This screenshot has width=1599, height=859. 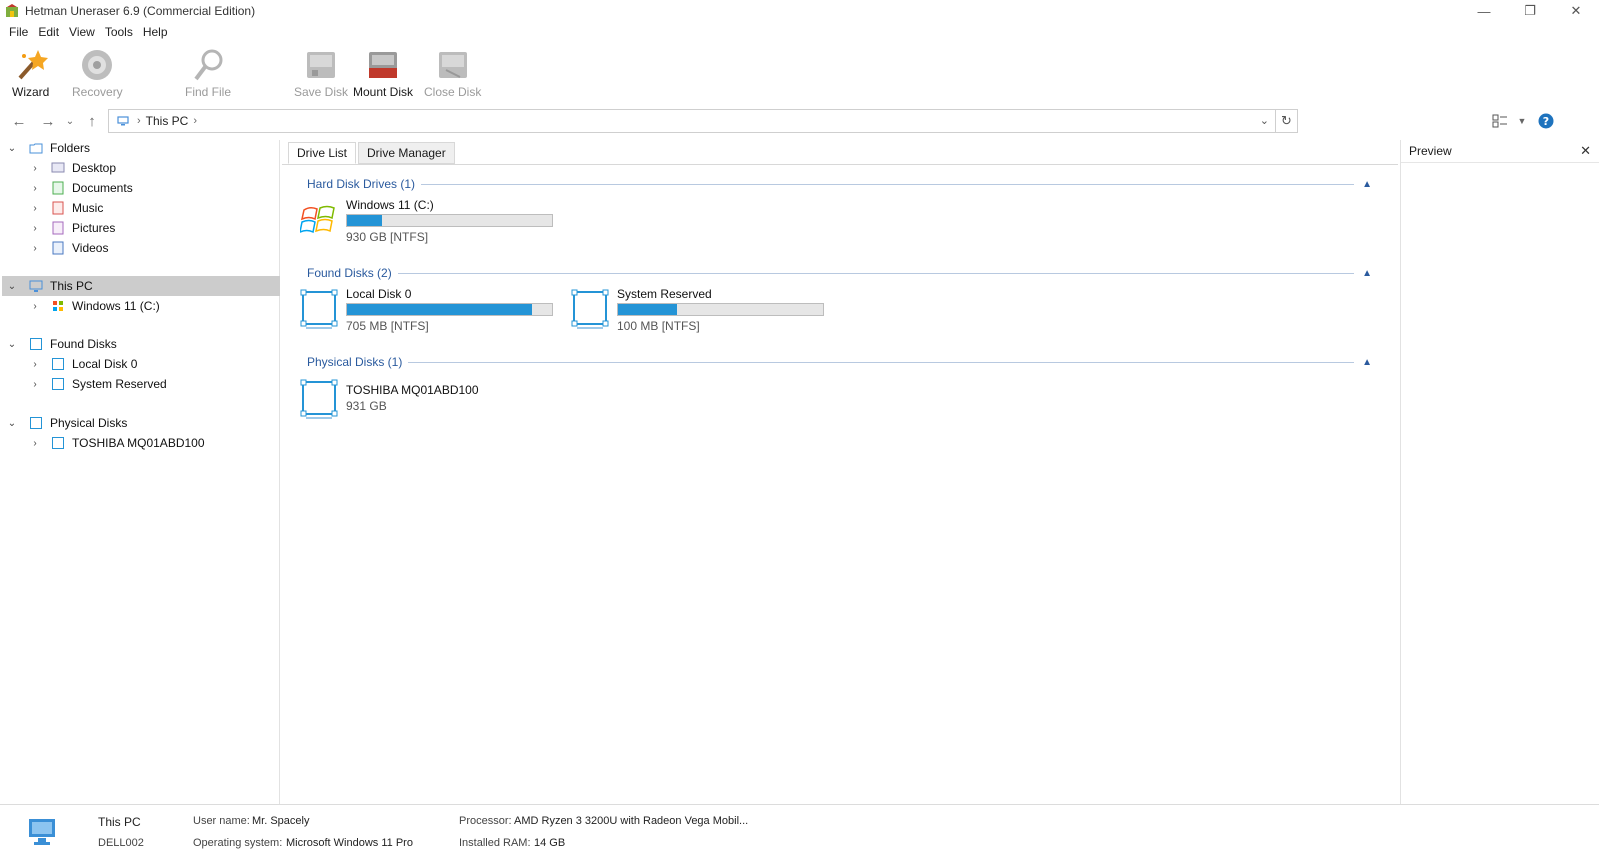 I want to click on tab-drive-manager: Drive Manager, so click(x=406, y=153).